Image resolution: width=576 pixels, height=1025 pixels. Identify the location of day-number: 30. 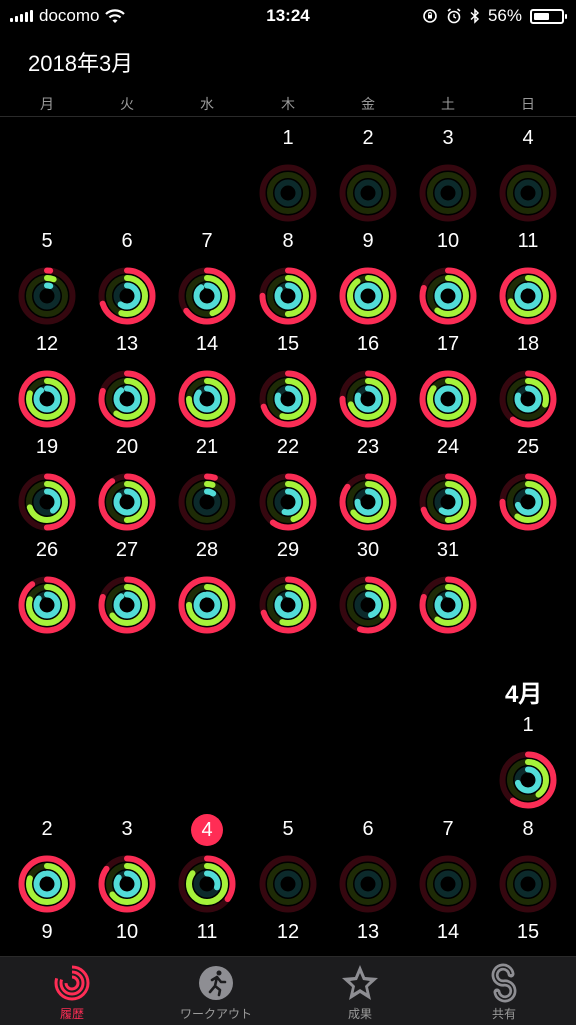
(368, 550).